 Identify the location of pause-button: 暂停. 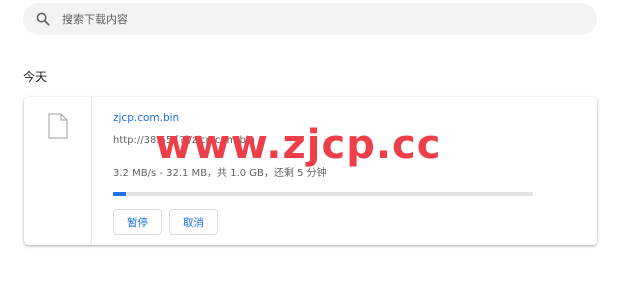
(137, 222).